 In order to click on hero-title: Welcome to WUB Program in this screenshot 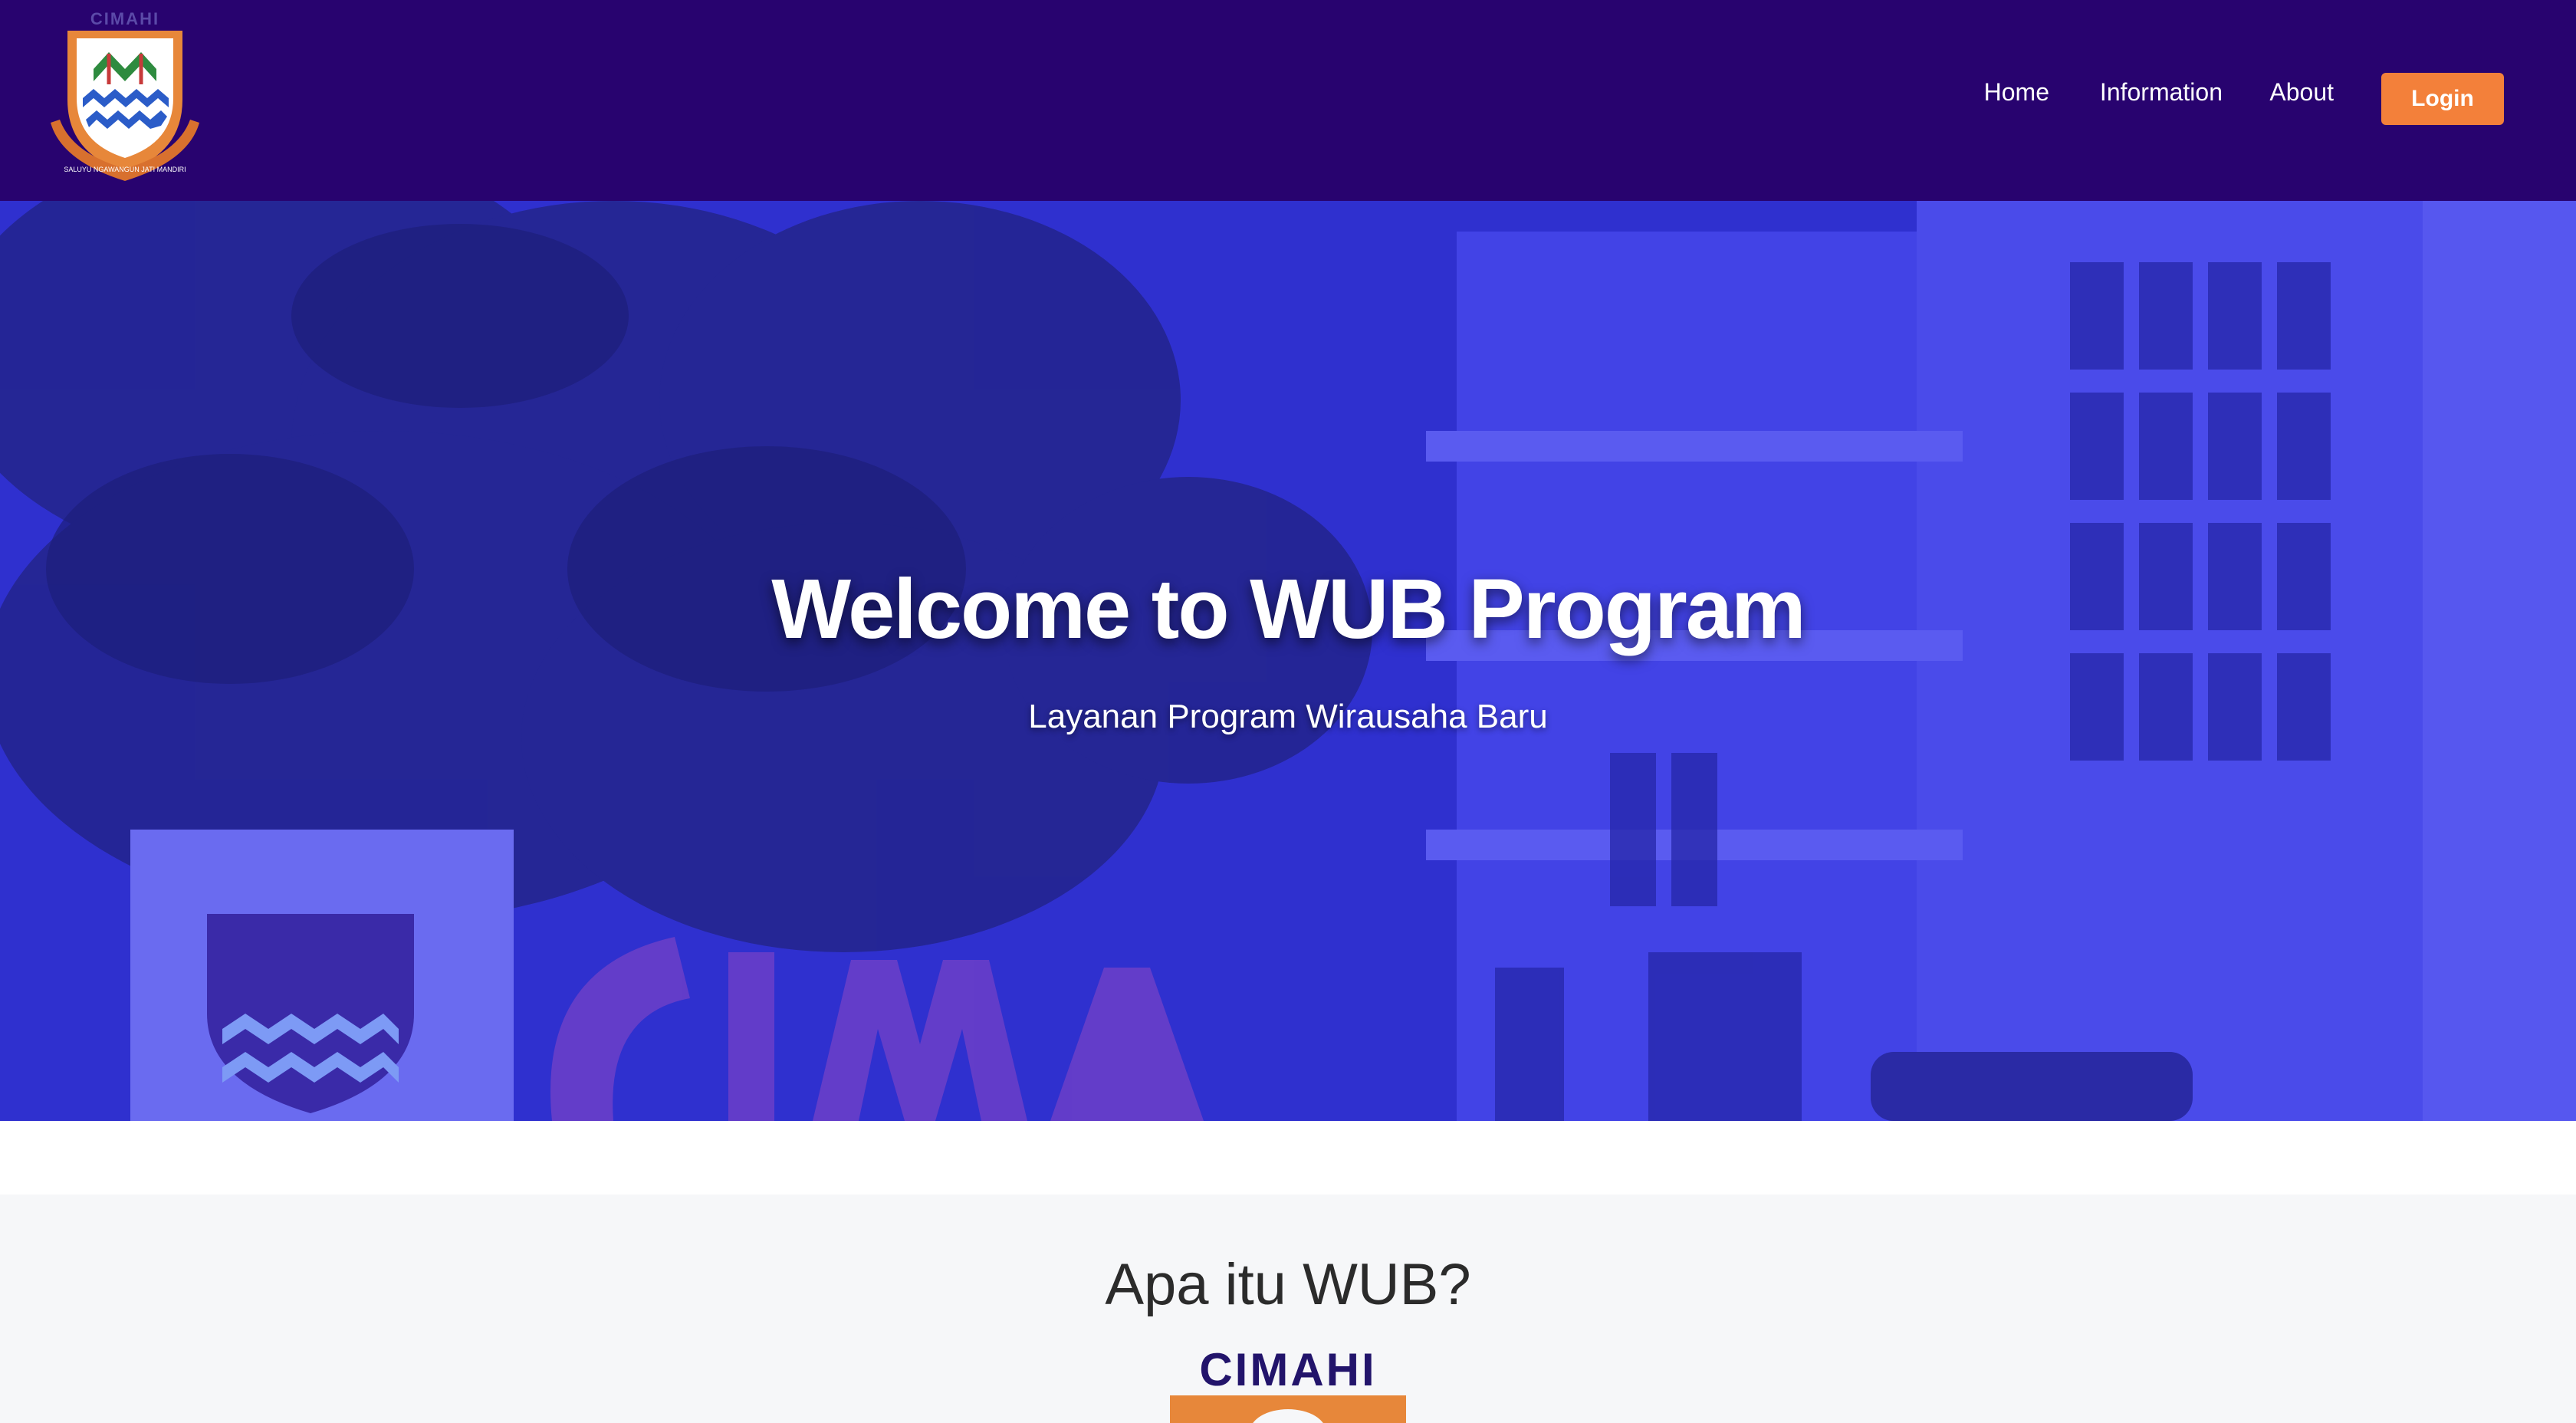, I will do `click(1288, 609)`.